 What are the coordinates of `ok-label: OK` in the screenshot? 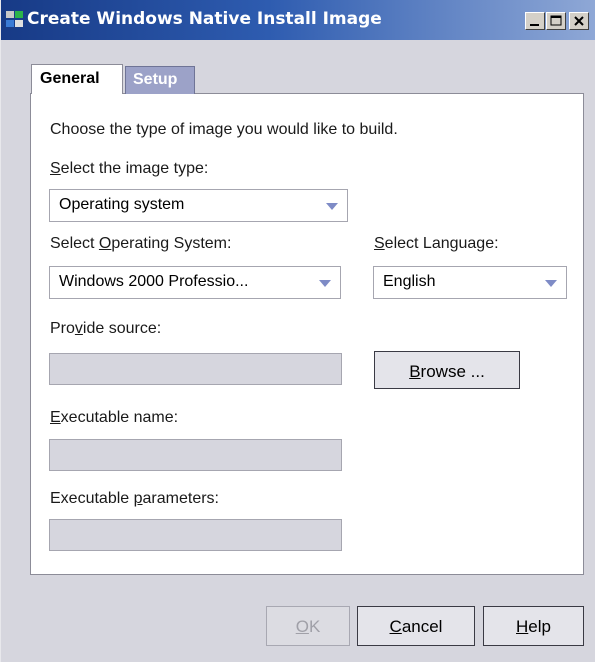 It's located at (308, 626).